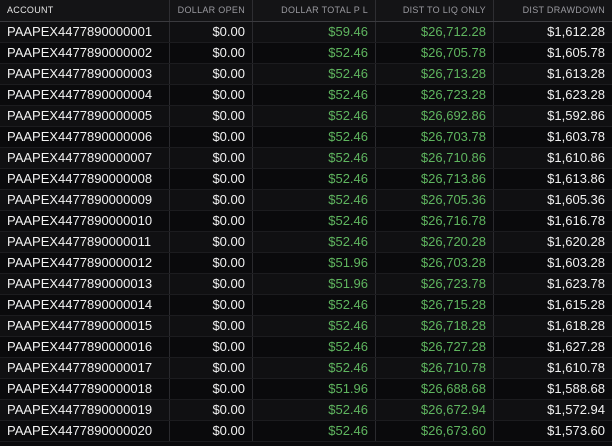 The width and height of the screenshot is (612, 446). I want to click on cell-dist-to-liq-only: $26,727.28, so click(435, 347).